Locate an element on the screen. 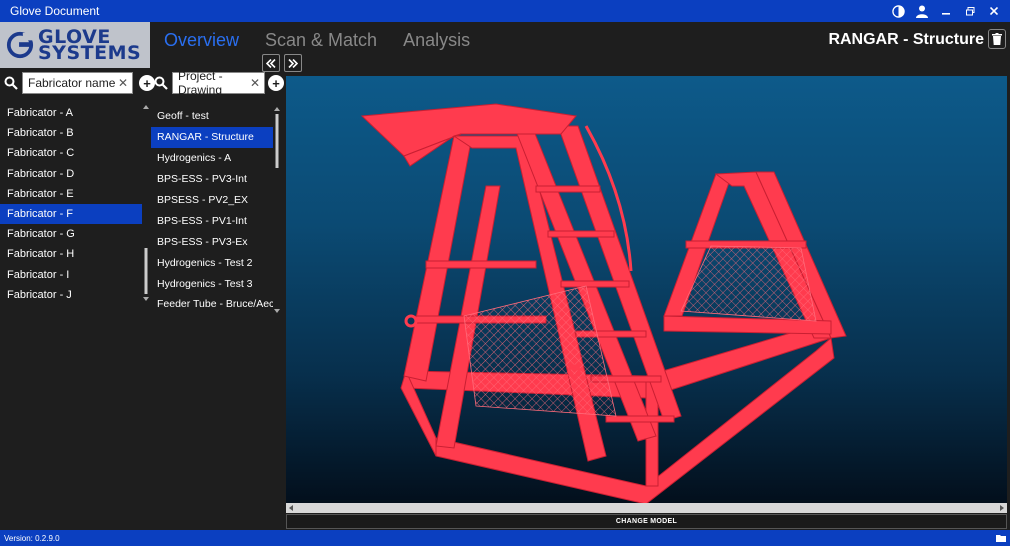  list-item: BPSESS - PV2_EX is located at coordinates (212, 200).